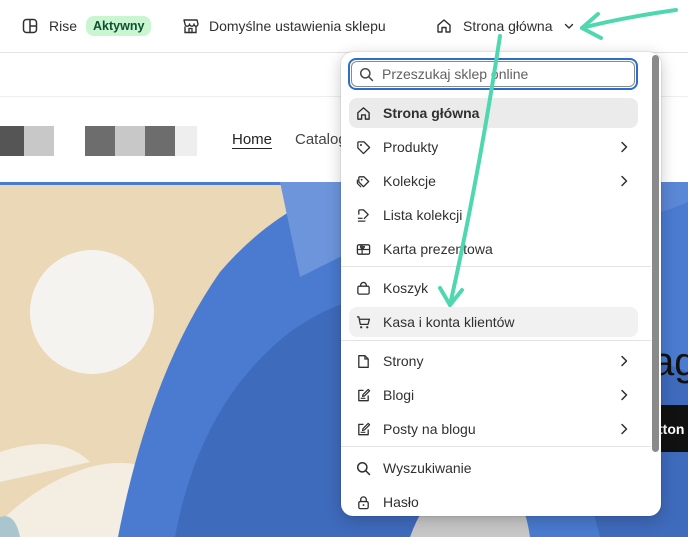 Image resolution: width=688 pixels, height=537 pixels. I want to click on search-icon, so click(363, 468).